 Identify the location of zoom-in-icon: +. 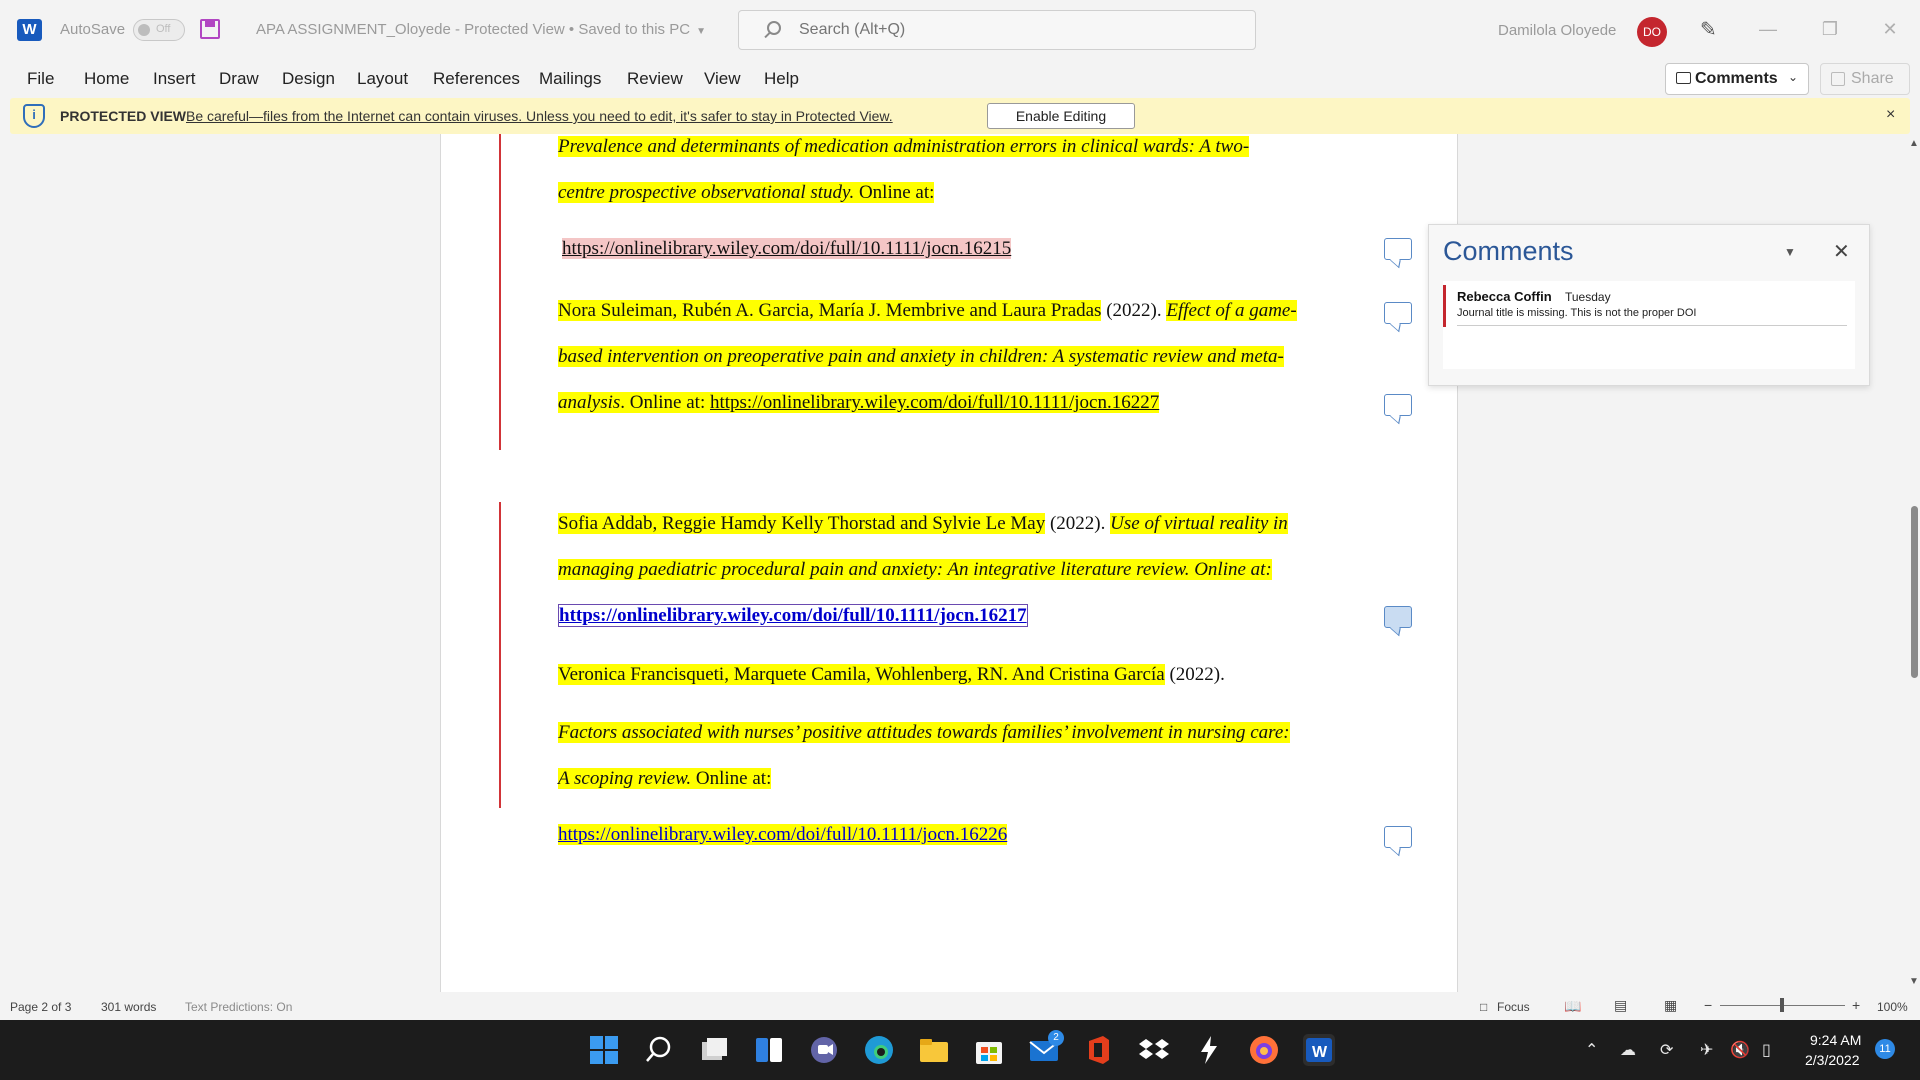
(1856, 1005).